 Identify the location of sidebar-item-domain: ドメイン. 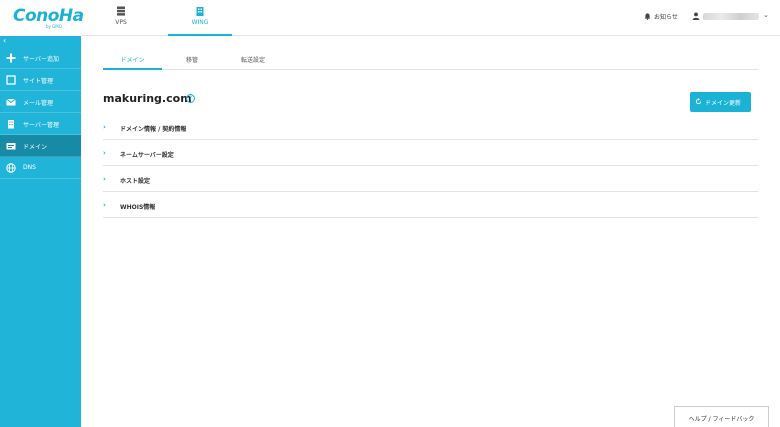
(40, 146).